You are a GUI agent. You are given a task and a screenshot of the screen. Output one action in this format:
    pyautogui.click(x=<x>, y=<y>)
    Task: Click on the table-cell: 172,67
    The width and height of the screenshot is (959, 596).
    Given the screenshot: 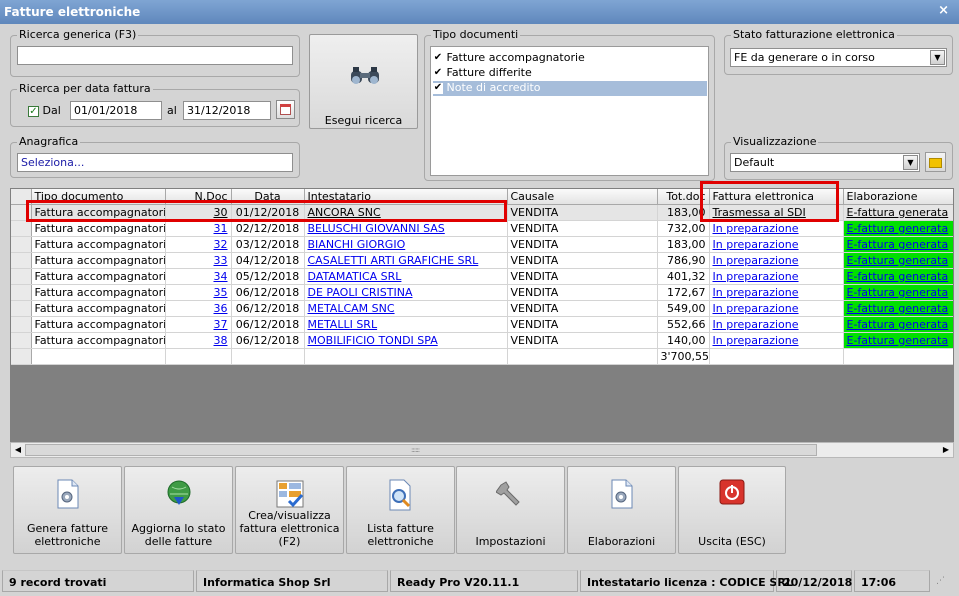 What is the action you would take?
    pyautogui.click(x=683, y=292)
    